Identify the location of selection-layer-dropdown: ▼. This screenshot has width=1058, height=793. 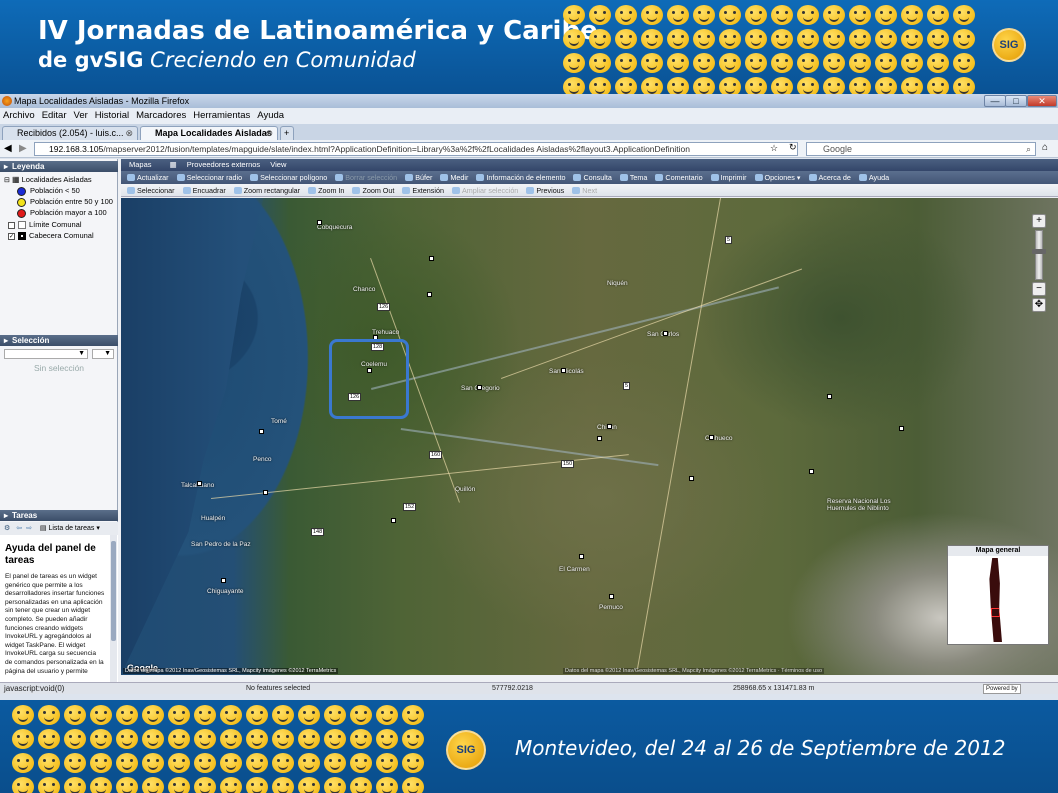
(46, 354).